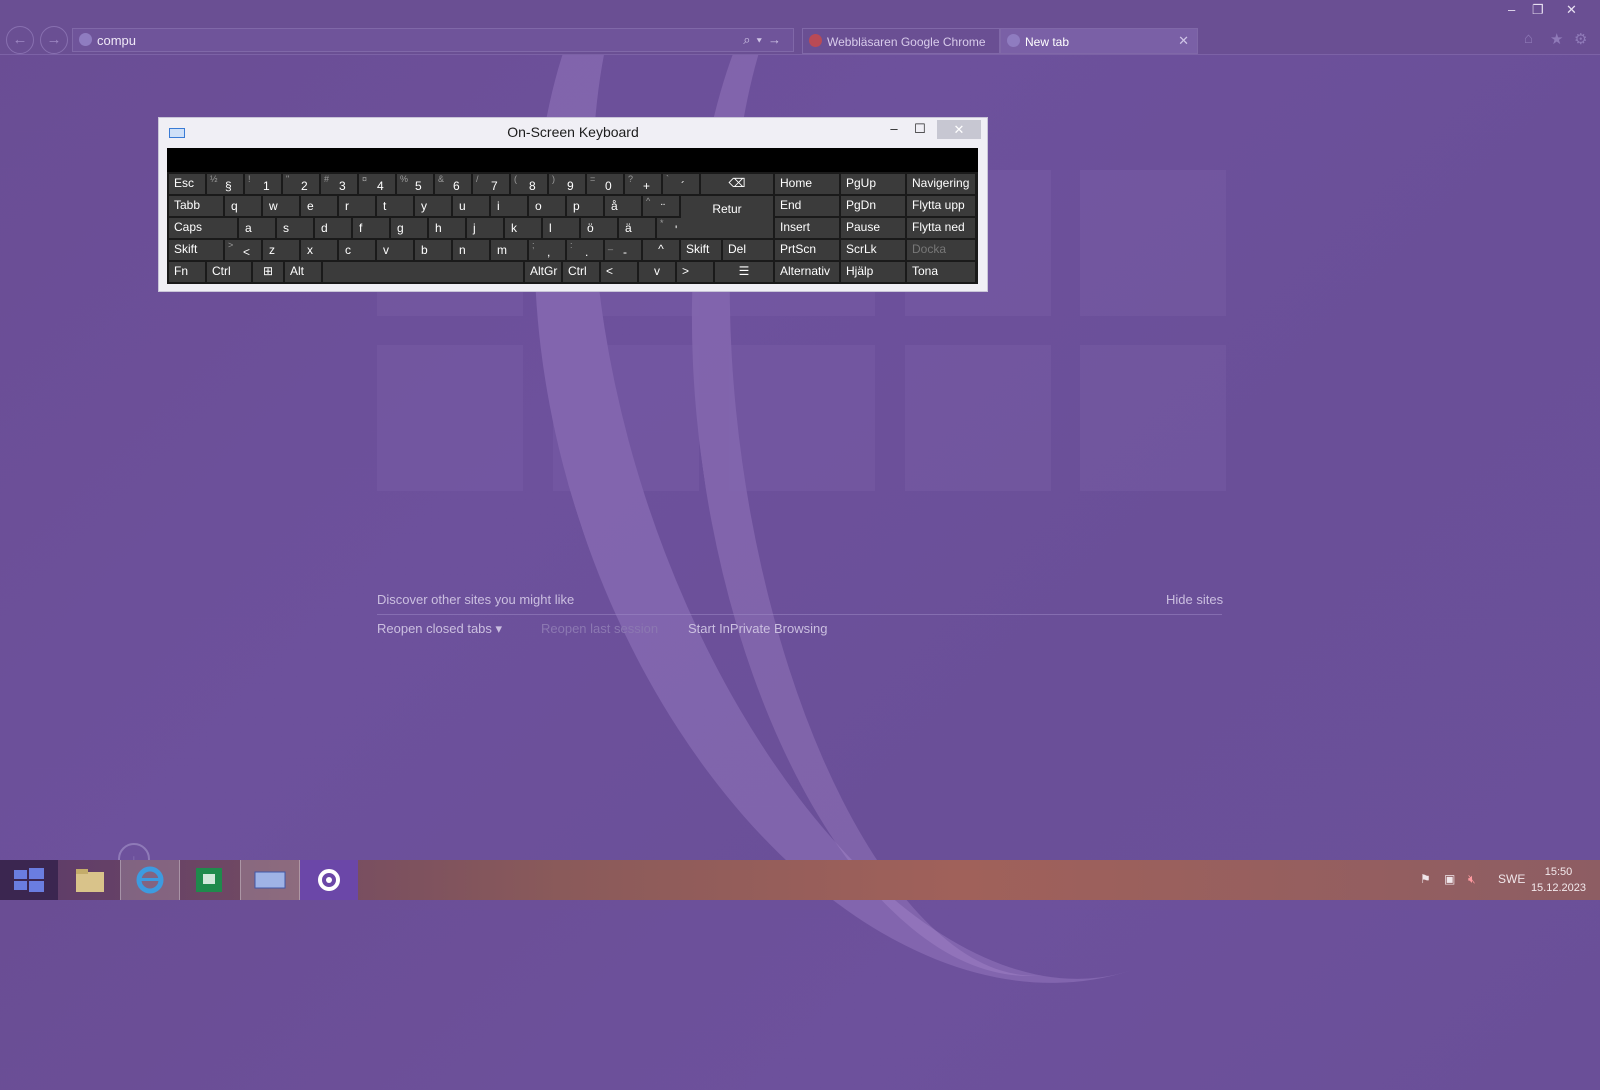 This screenshot has width=1600, height=1090. Describe the element at coordinates (1511, 879) in the screenshot. I see `language-indicator: SWE` at that location.